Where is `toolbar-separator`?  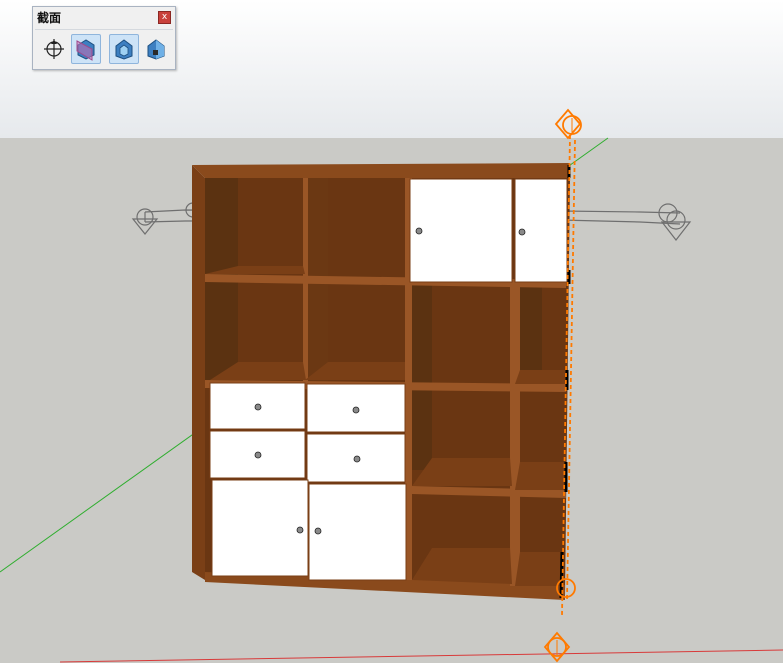
toolbar-separator is located at coordinates (104, 29).